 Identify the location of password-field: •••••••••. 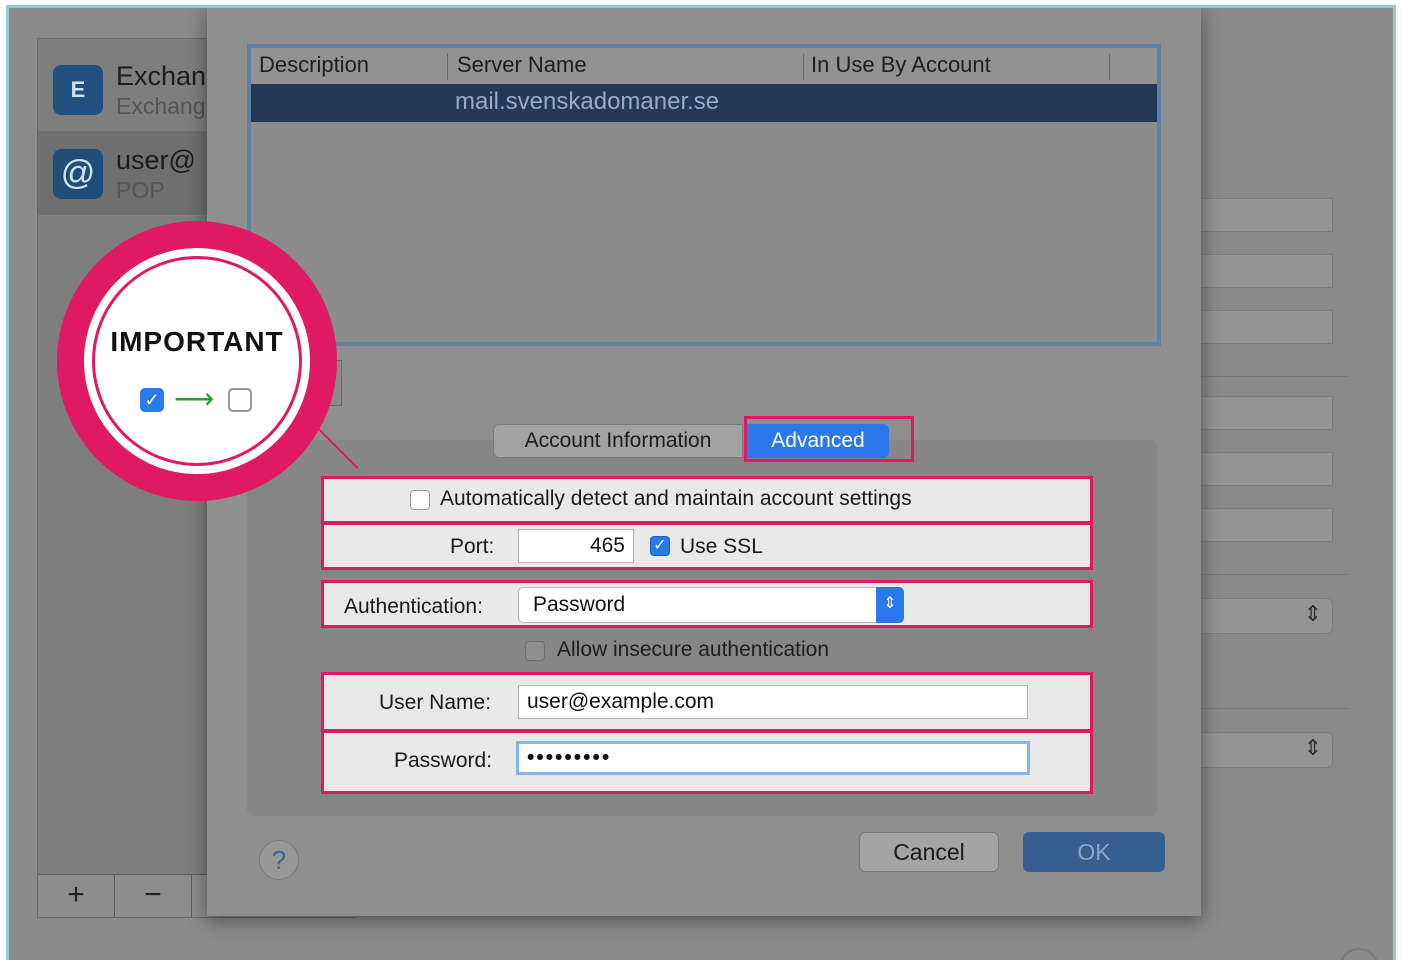
(773, 758).